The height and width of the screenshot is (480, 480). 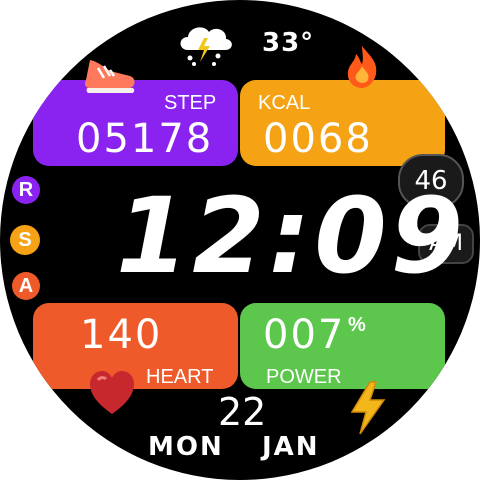 I want to click on battery-unit: %, so click(x=357, y=325).